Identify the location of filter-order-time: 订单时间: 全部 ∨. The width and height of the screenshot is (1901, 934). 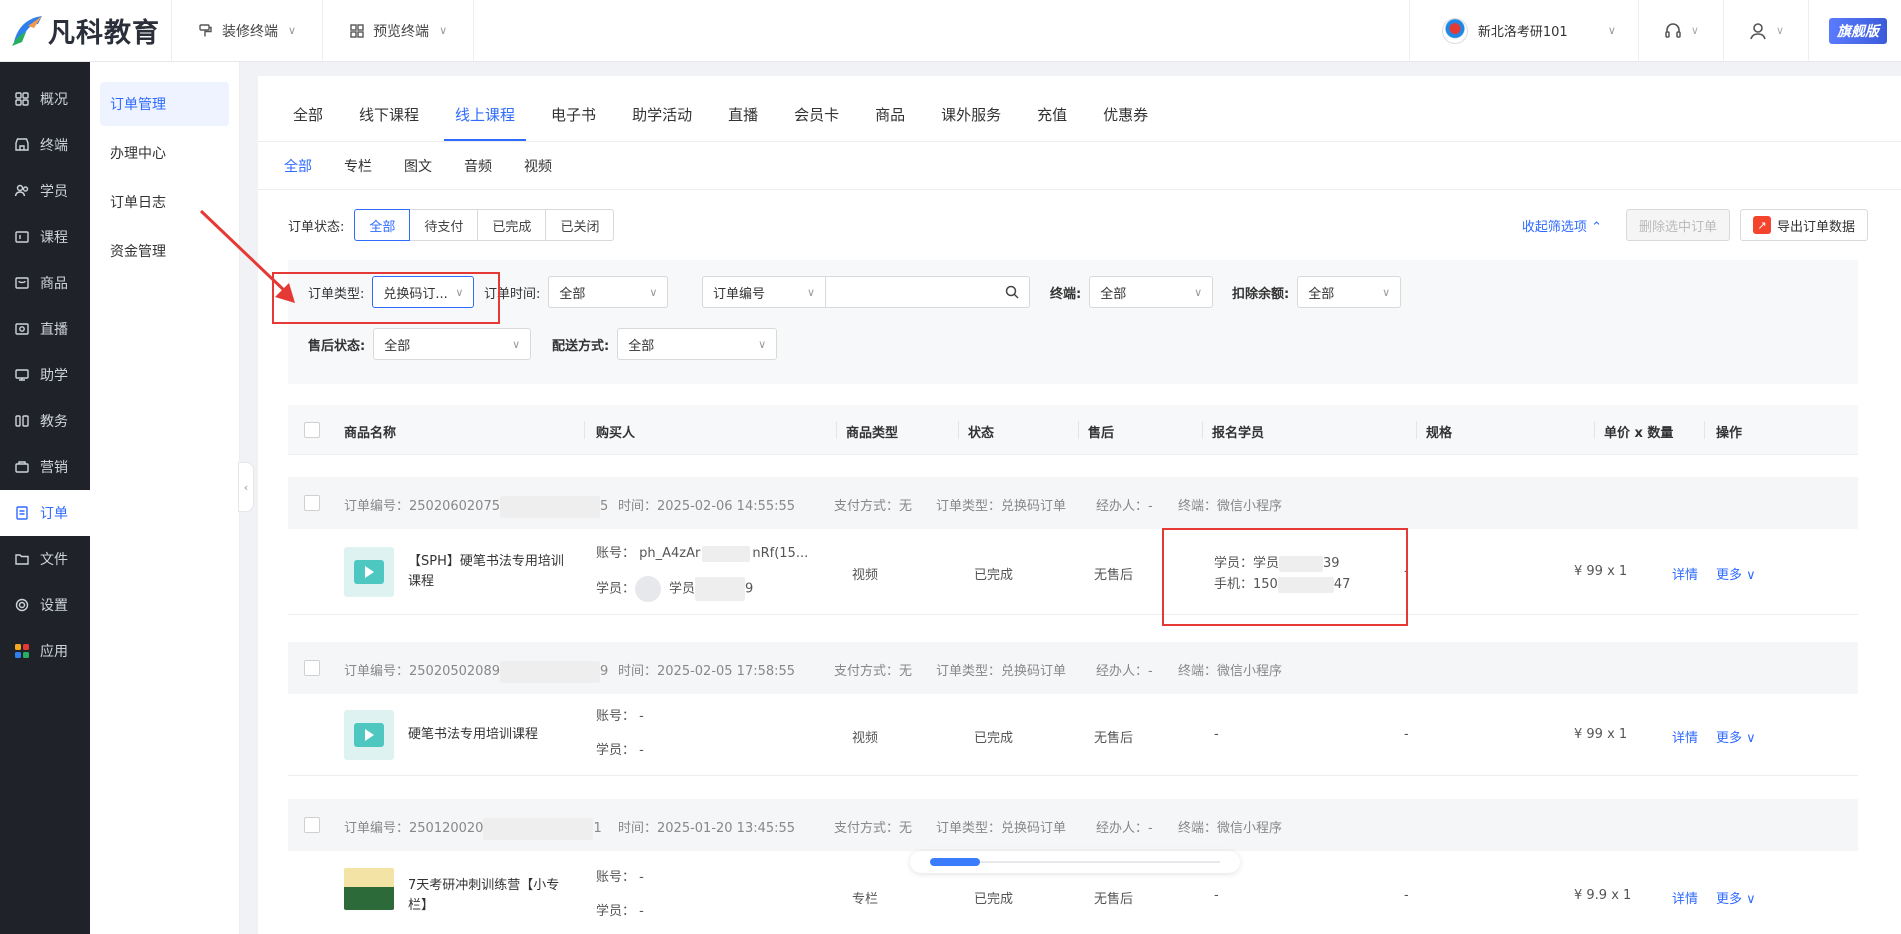
(576, 292).